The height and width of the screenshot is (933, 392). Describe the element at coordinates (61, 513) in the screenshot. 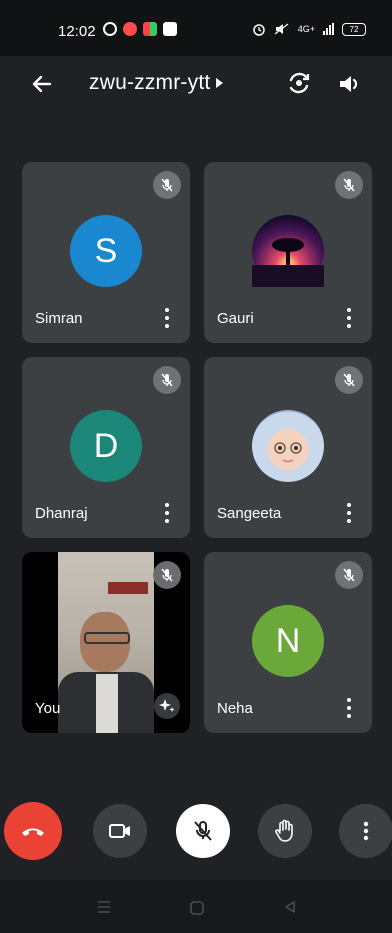

I see `participant-name: Dhanraj` at that location.